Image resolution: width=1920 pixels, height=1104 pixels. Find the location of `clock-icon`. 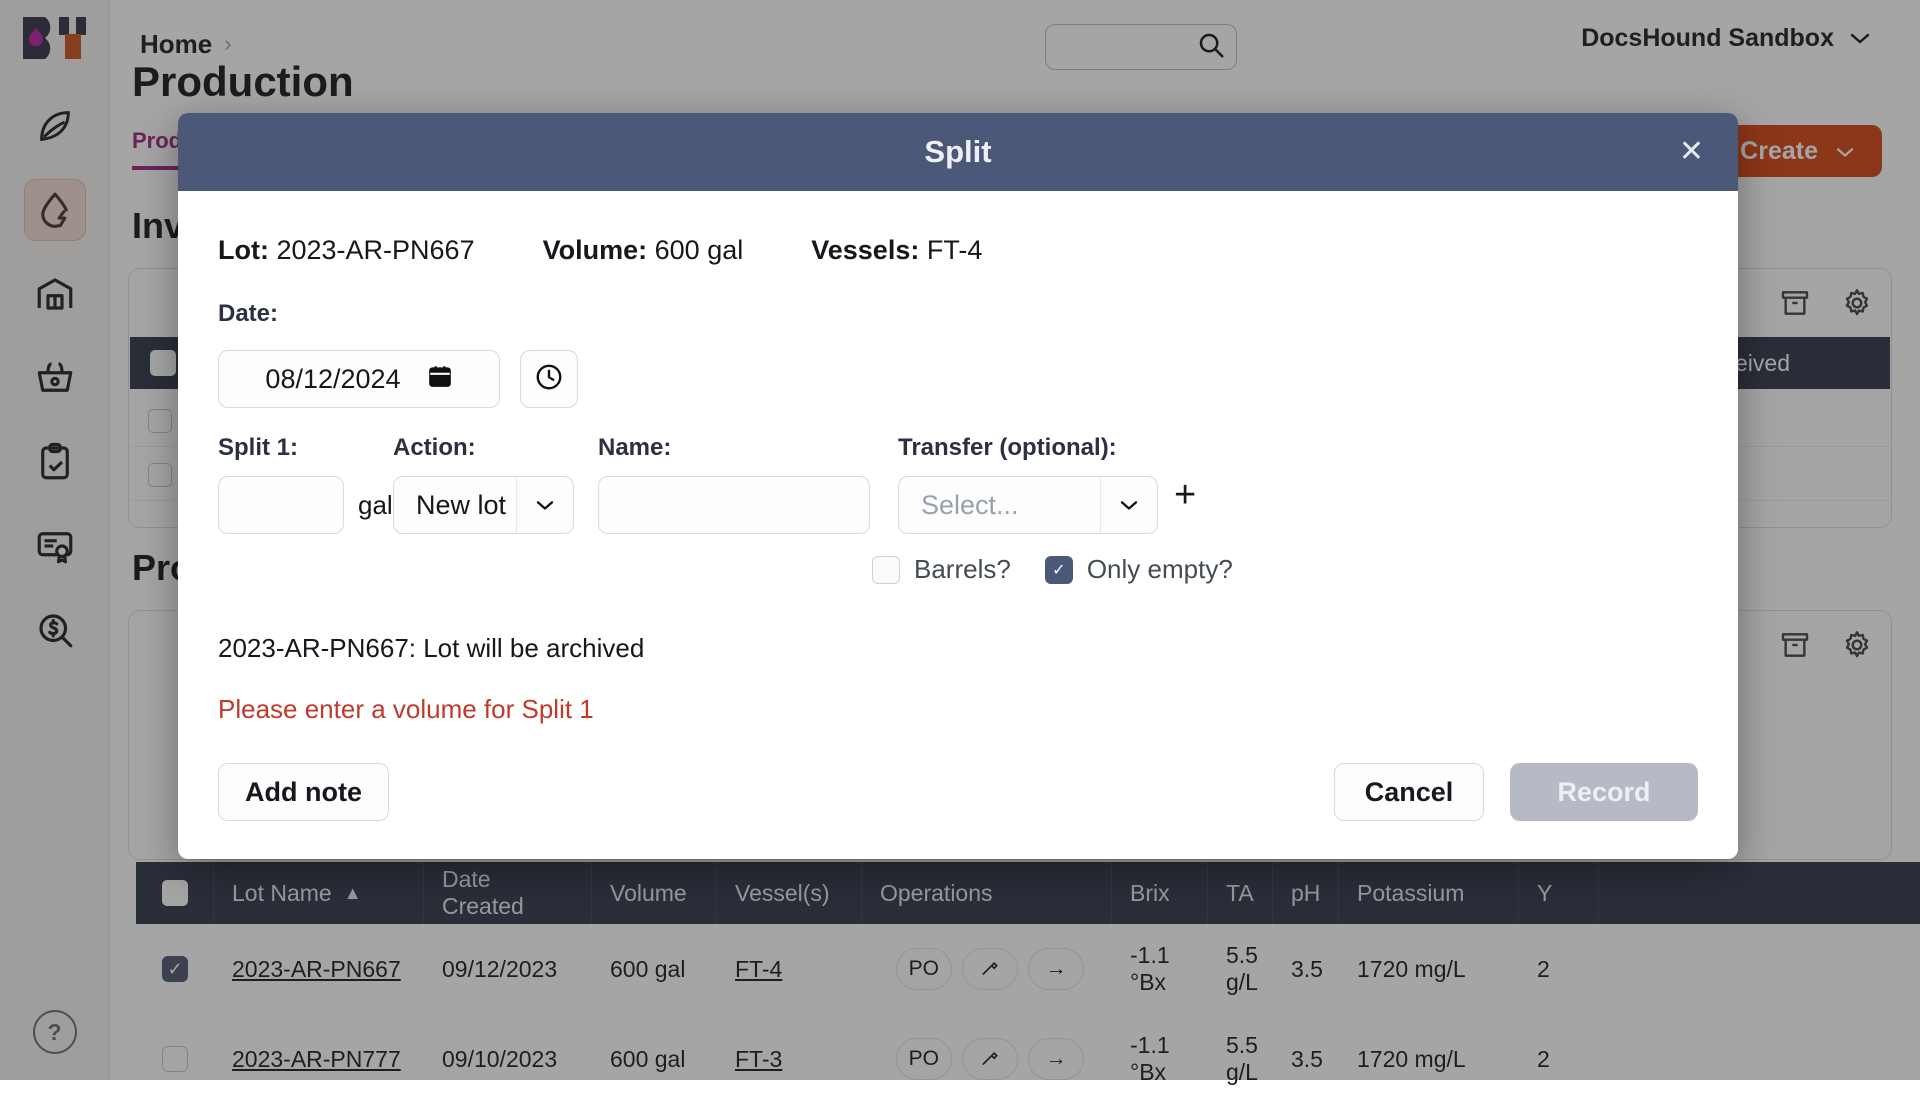

clock-icon is located at coordinates (549, 379).